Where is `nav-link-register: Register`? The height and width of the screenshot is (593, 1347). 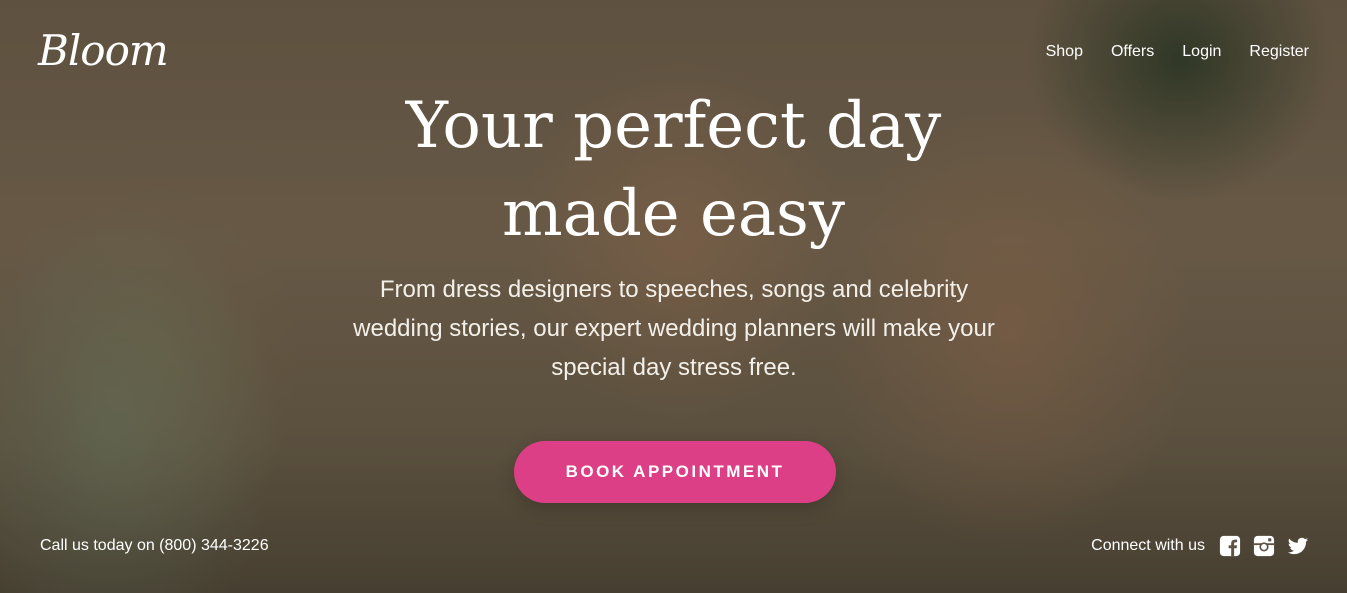
nav-link-register: Register is located at coordinates (1279, 52).